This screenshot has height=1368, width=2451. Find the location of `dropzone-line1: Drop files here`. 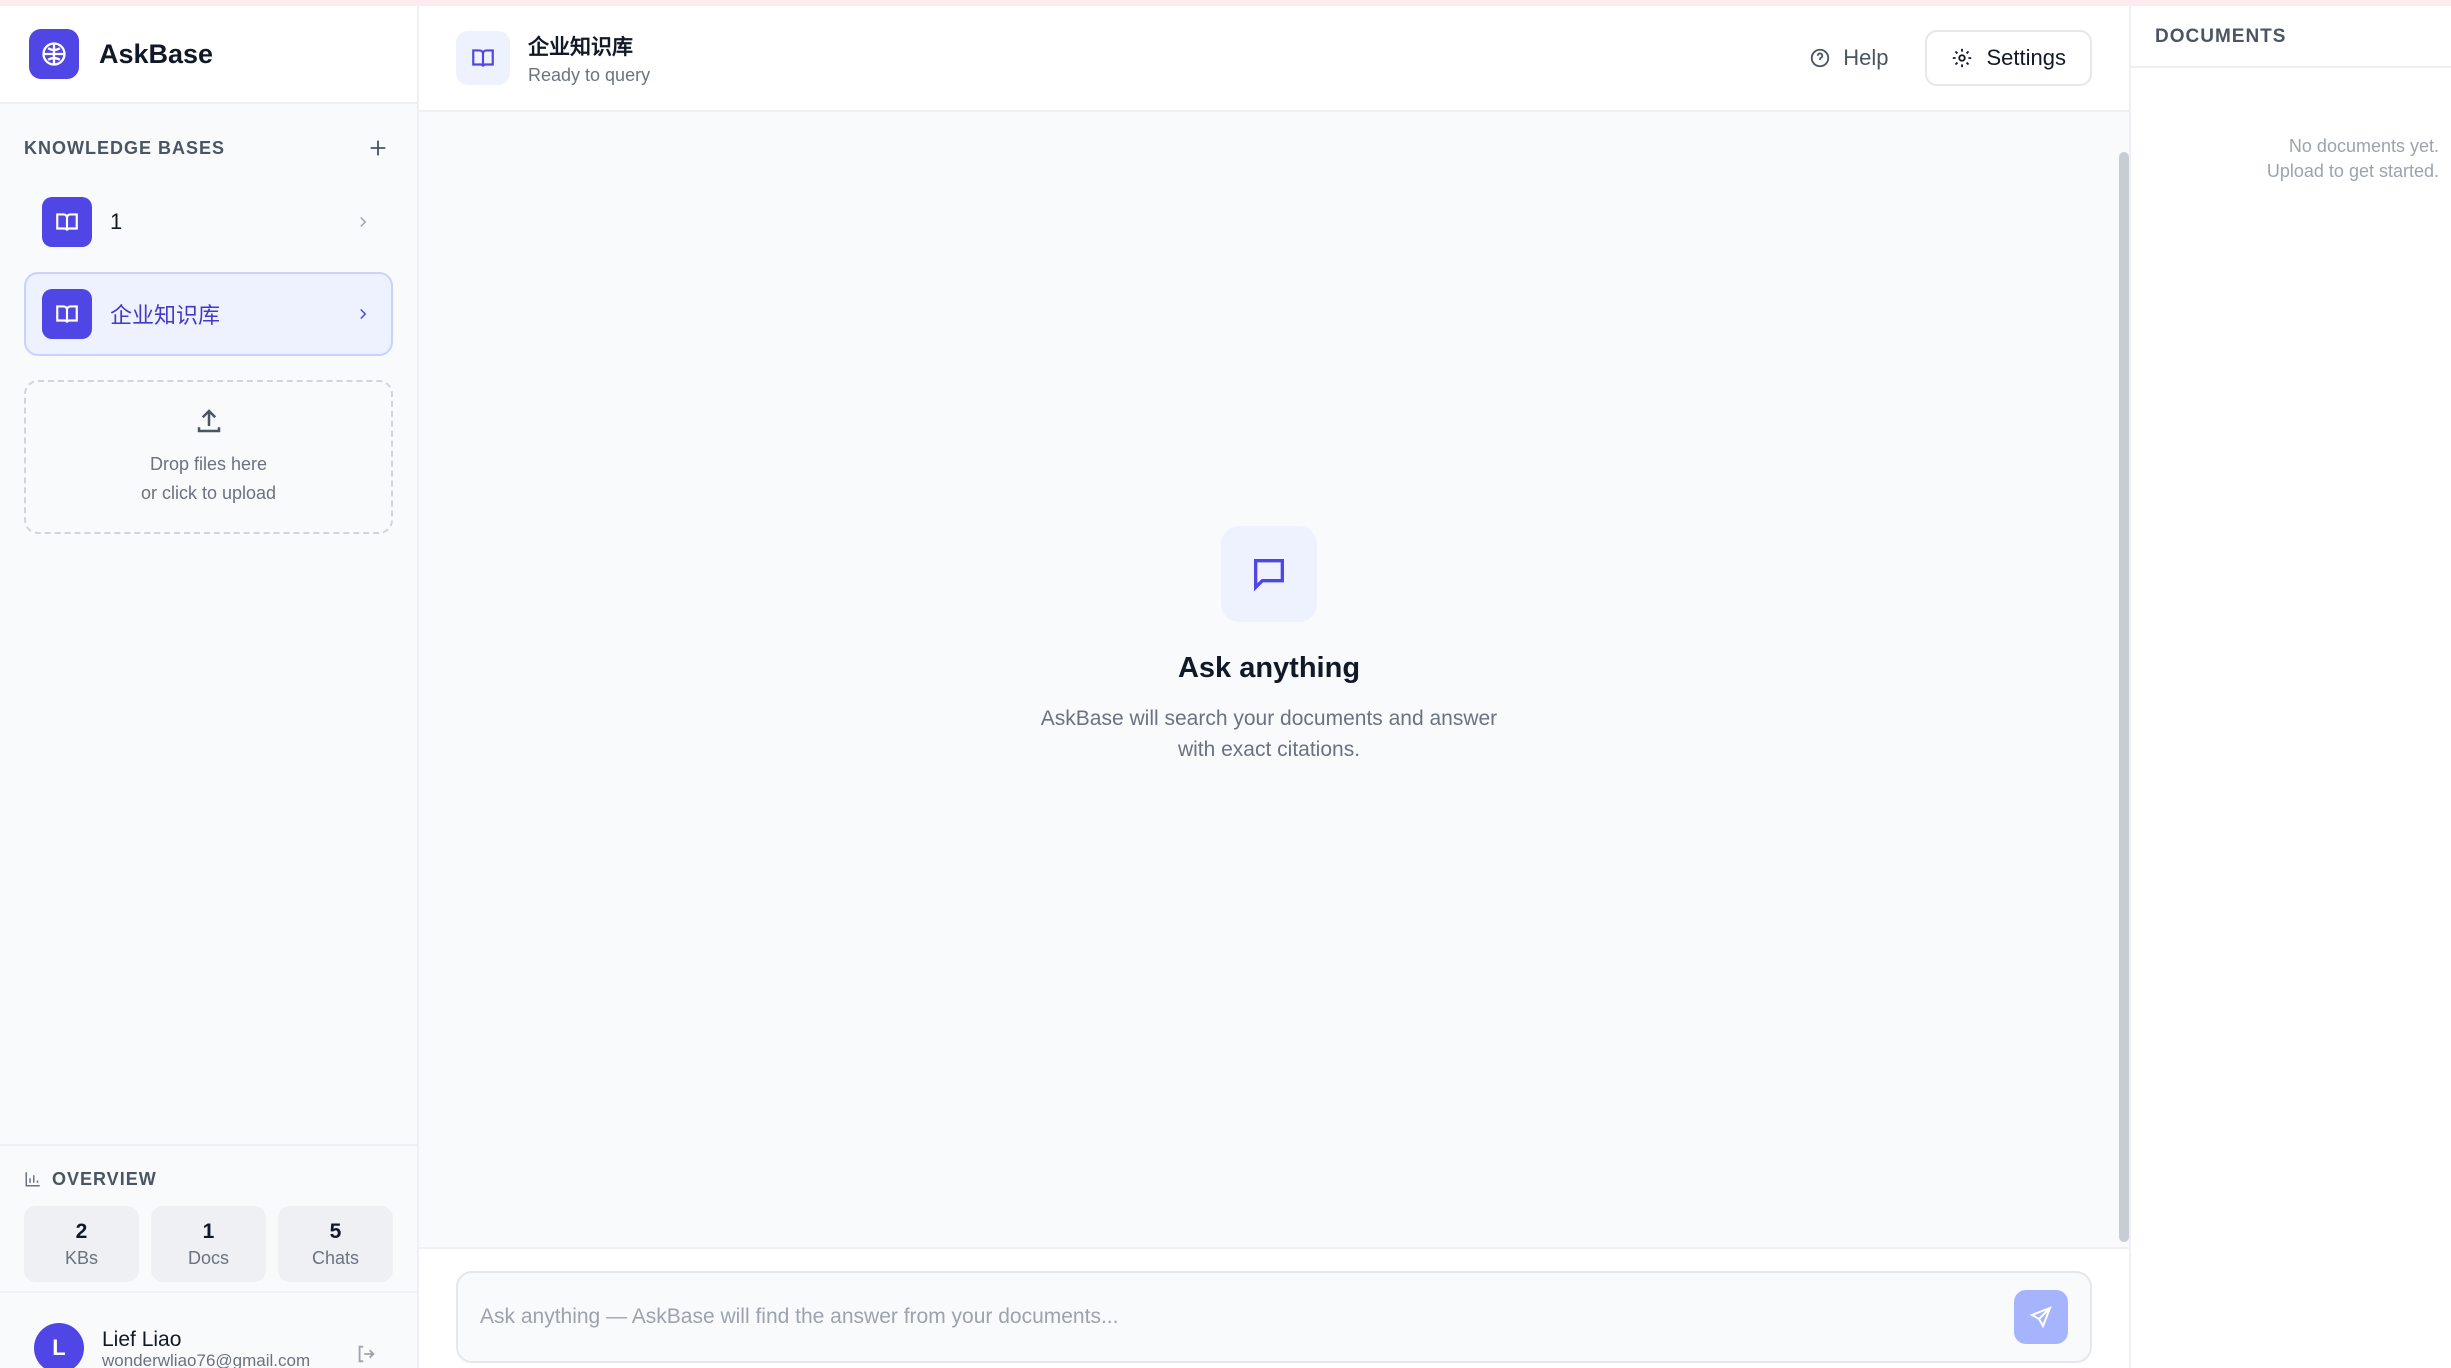

dropzone-line1: Drop files here is located at coordinates (208, 464).